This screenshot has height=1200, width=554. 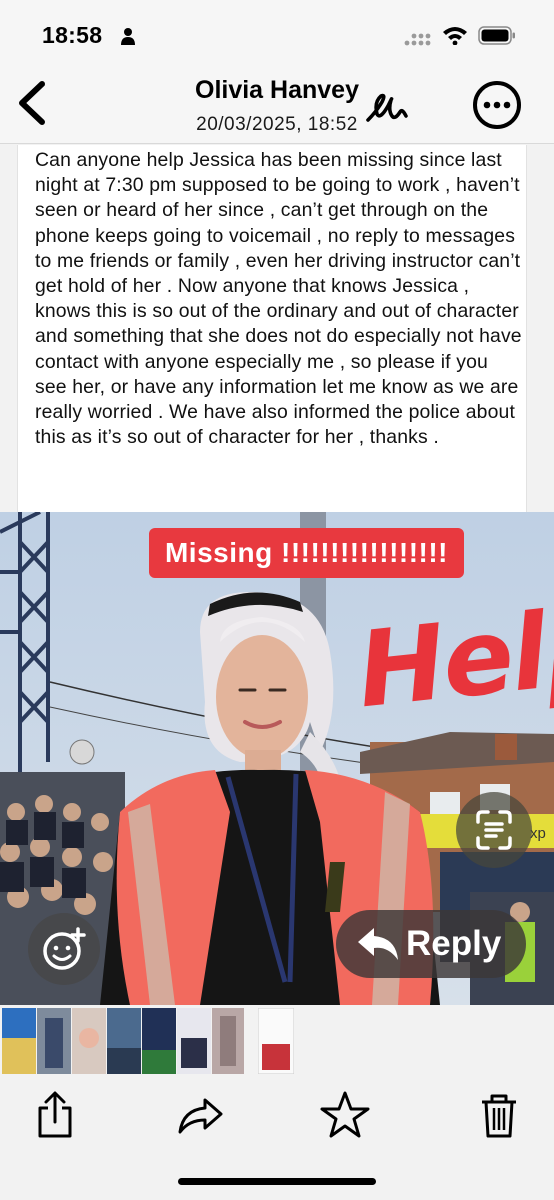 I want to click on missing-banner: Missing !!!!!!!!!!!!!!!!!, so click(x=306, y=553).